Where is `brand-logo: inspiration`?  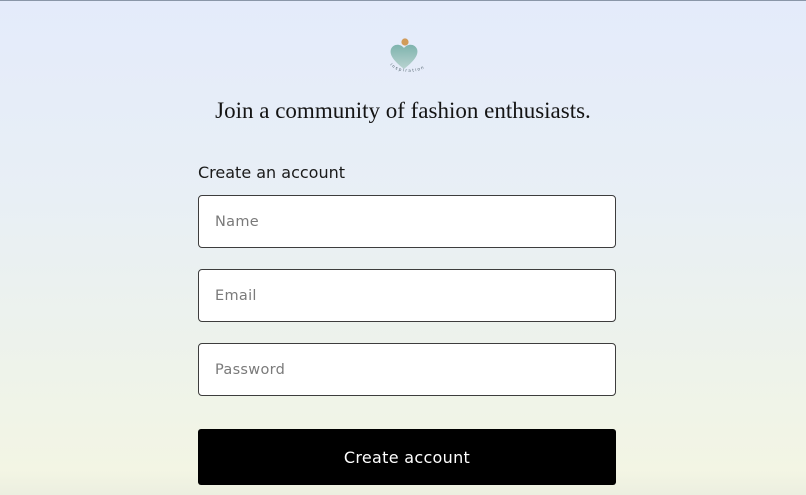
brand-logo: inspiration is located at coordinates (409, 58).